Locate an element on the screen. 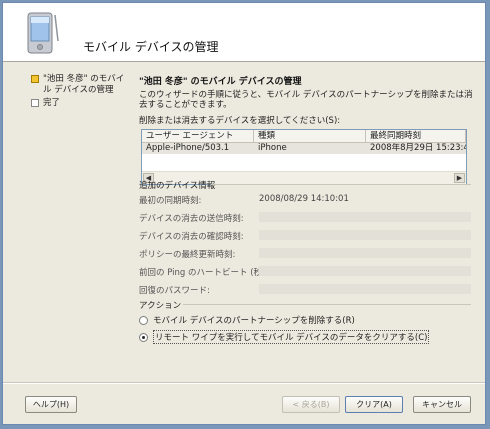  step-label: "池田 冬彦" のモバイル デバイスの管理 is located at coordinates (84, 84).